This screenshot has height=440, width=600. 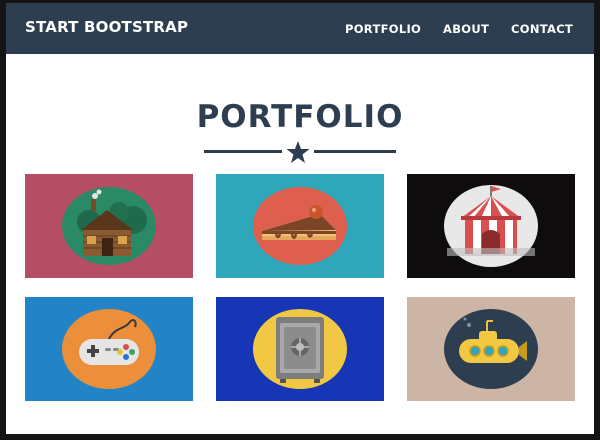 What do you see at coordinates (298, 152) in the screenshot?
I see `star-icon` at bounding box center [298, 152].